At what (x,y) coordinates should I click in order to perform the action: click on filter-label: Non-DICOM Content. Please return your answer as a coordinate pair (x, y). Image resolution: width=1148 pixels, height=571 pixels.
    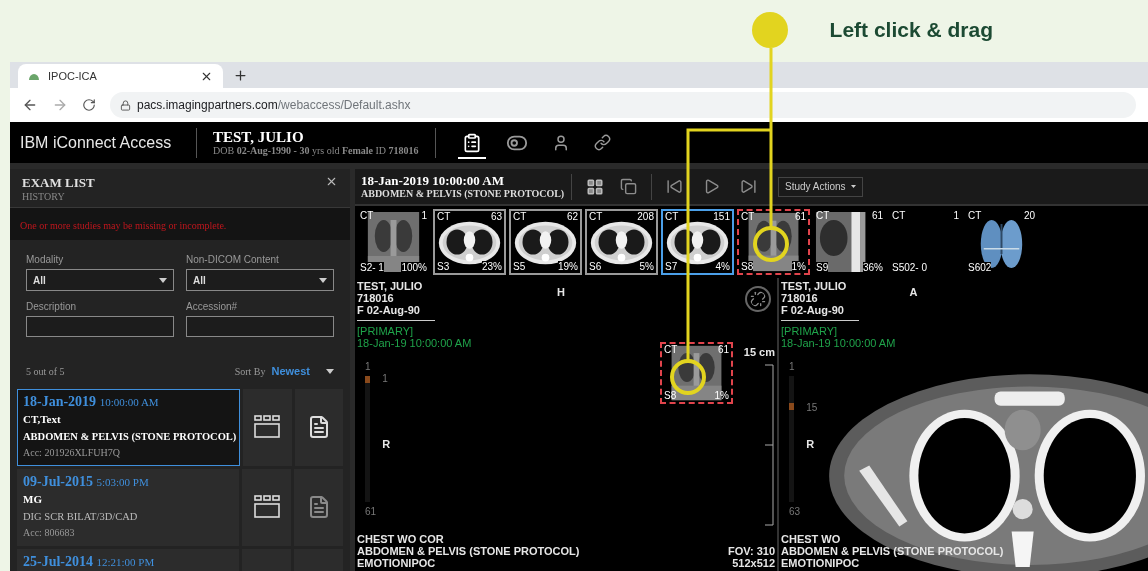
    Looking at the image, I should click on (233, 260).